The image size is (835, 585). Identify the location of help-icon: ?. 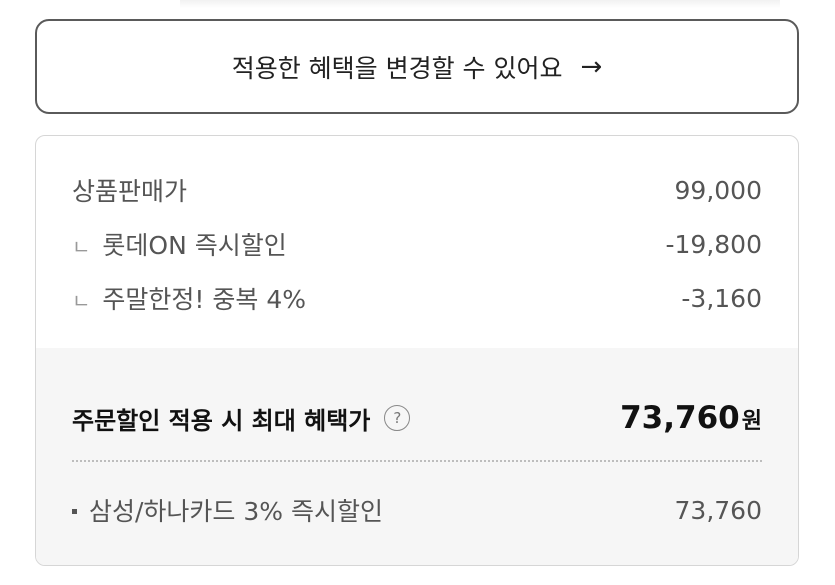
(397, 418).